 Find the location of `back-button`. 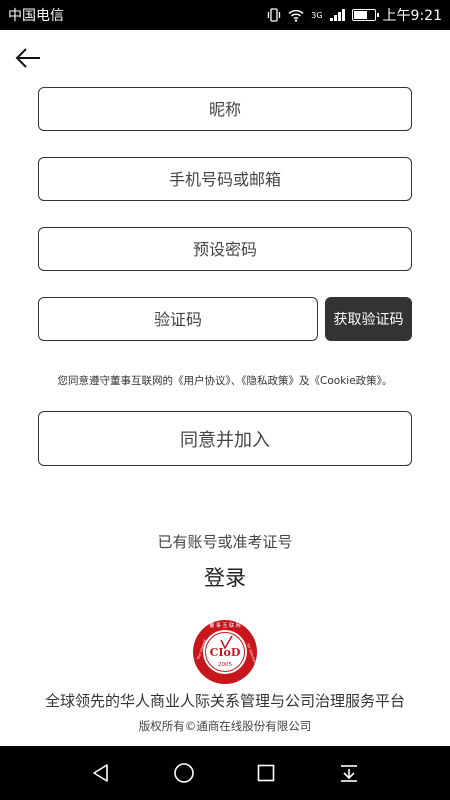

back-button is located at coordinates (28, 58).